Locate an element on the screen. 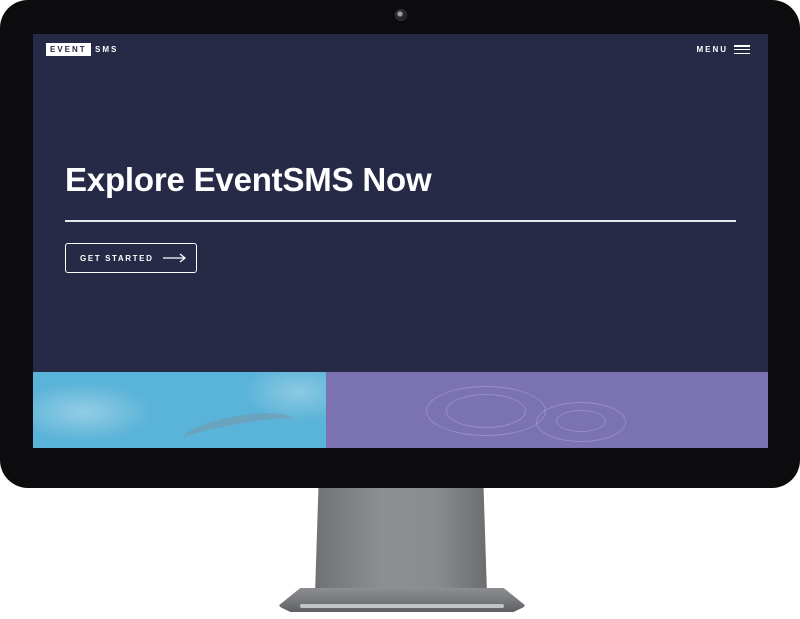 The width and height of the screenshot is (800, 619). get-started-label: GET STARTED is located at coordinates (117, 258).